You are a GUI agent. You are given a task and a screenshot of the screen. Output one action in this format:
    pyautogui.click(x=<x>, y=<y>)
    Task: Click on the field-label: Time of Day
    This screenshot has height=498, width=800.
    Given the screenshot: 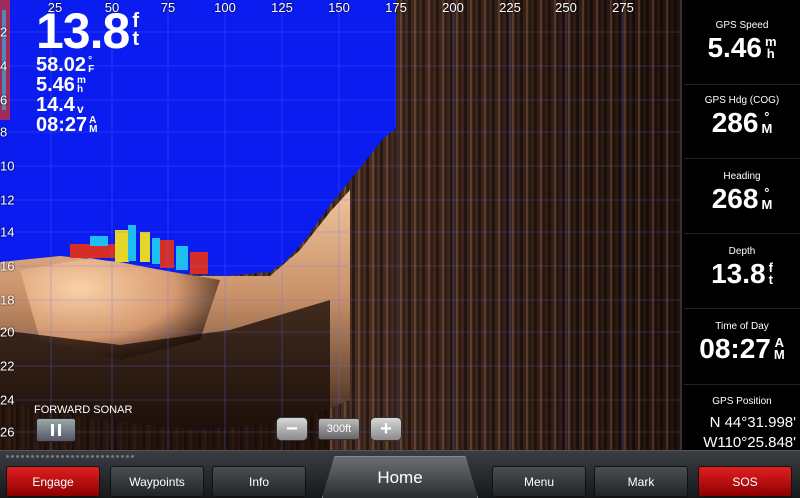 What is the action you would take?
    pyautogui.click(x=742, y=326)
    